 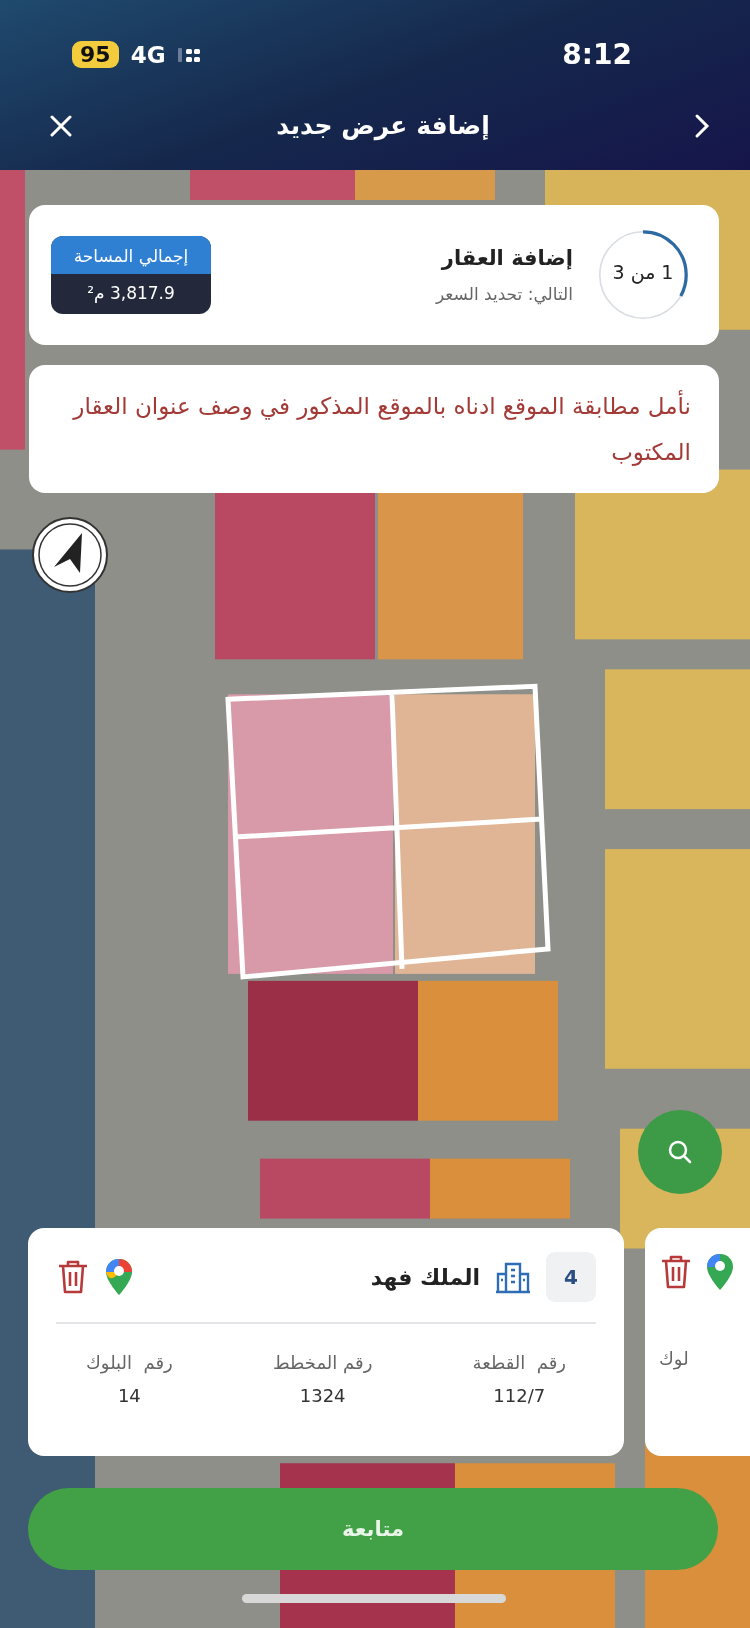 What do you see at coordinates (95, 54) in the screenshot?
I see `battery-level: 95` at bounding box center [95, 54].